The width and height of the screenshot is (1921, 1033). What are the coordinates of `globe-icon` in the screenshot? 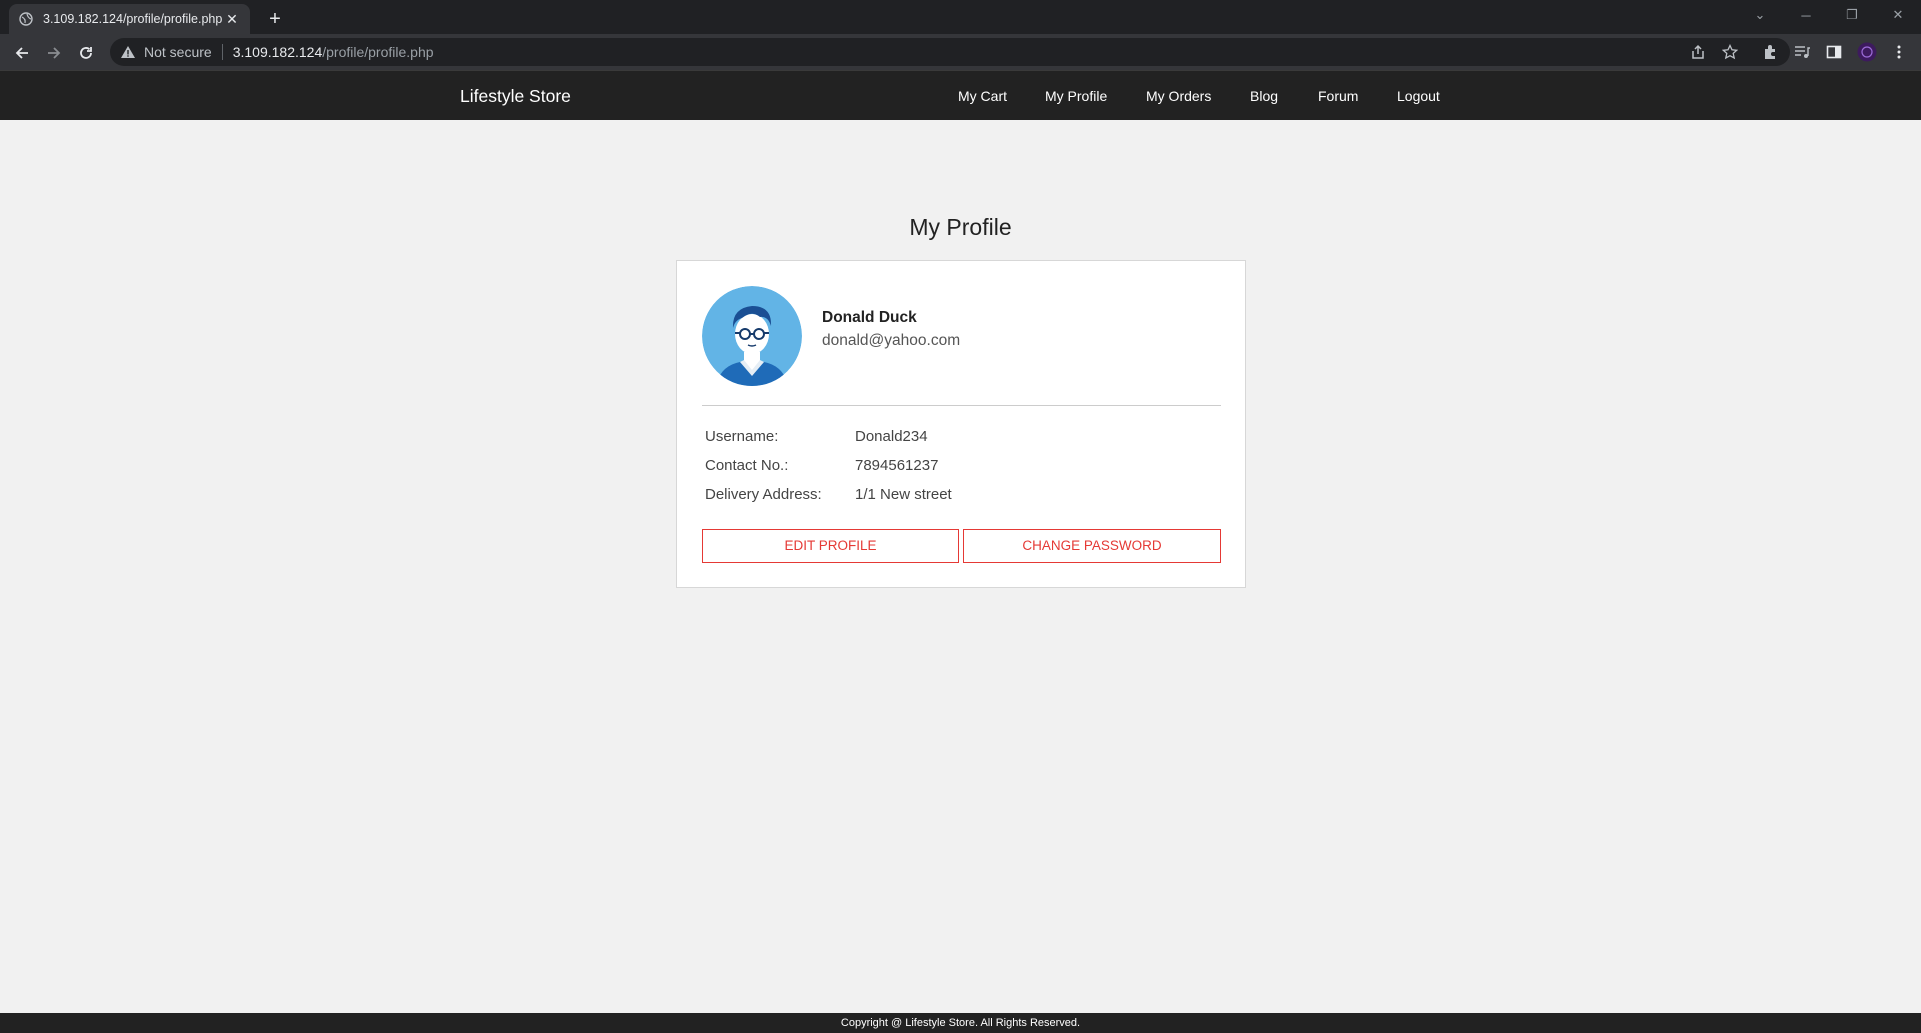 It's located at (26, 19).